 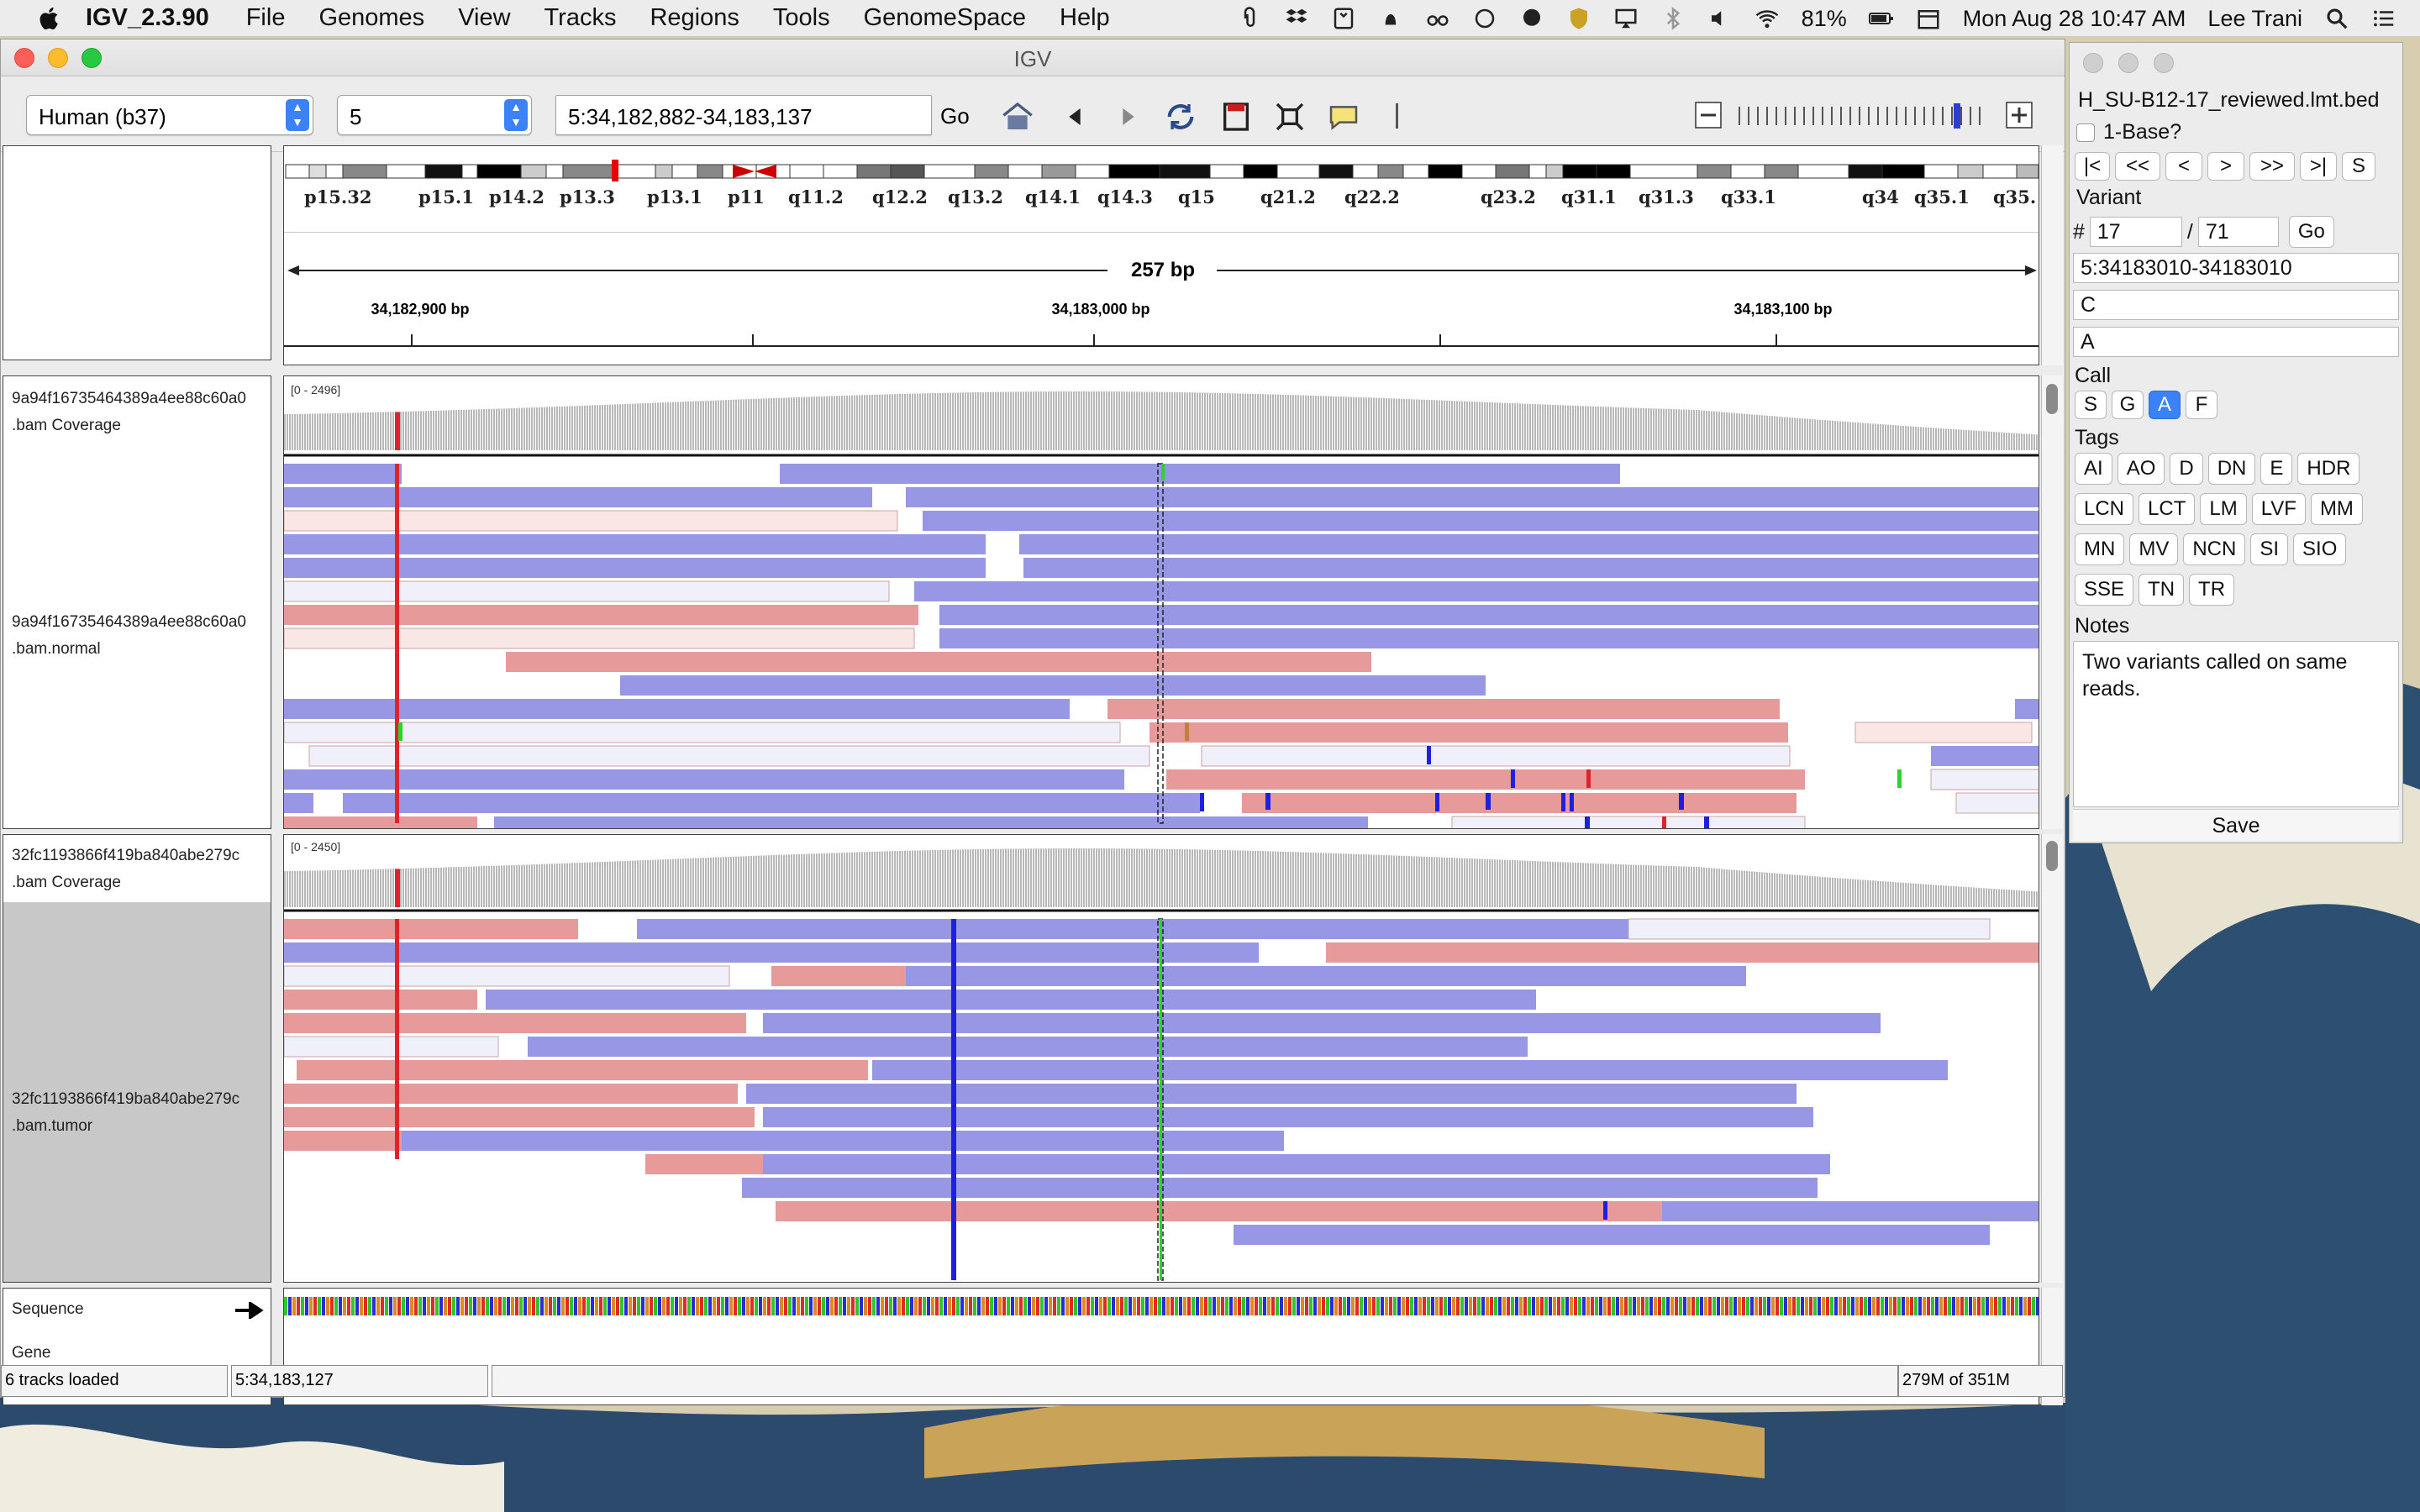 What do you see at coordinates (2165, 405) in the screenshot?
I see `call-ambiguous-button: A` at bounding box center [2165, 405].